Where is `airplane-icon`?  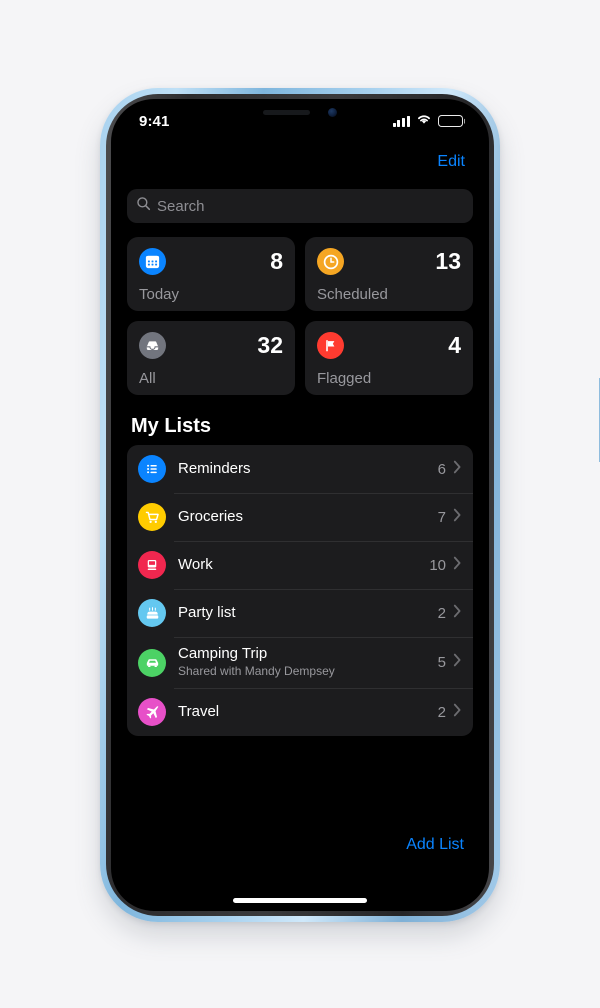 airplane-icon is located at coordinates (152, 712).